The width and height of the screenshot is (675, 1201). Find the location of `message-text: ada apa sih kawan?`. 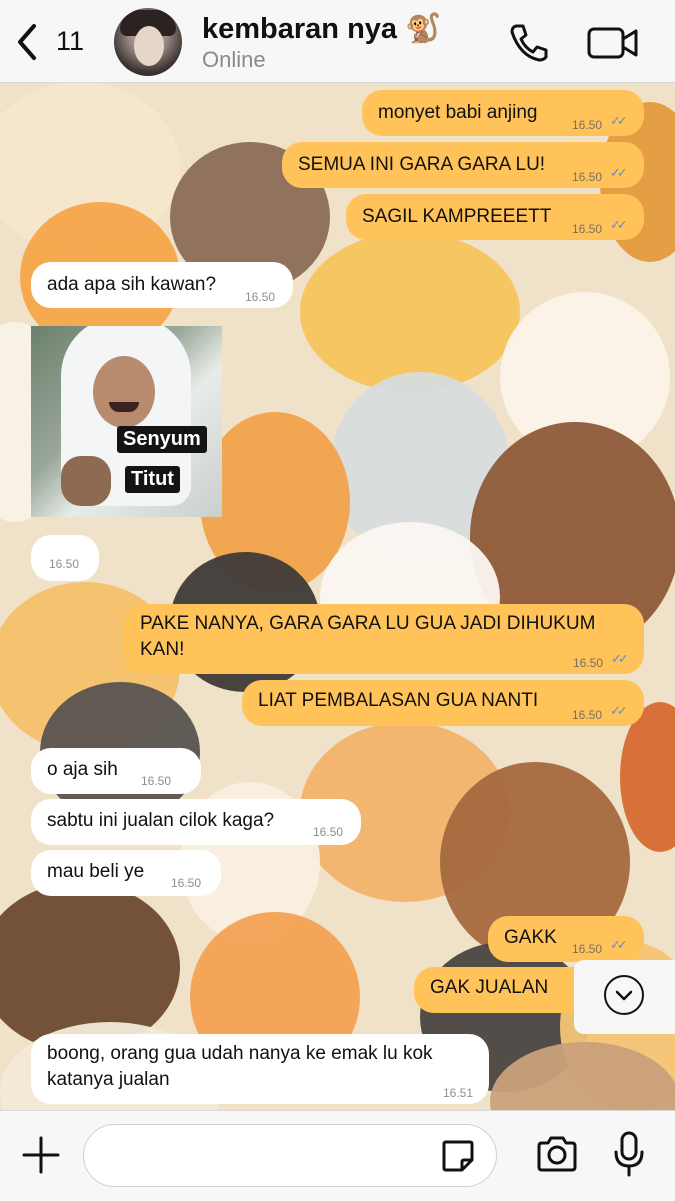

message-text: ada apa sih kawan? is located at coordinates (132, 284).